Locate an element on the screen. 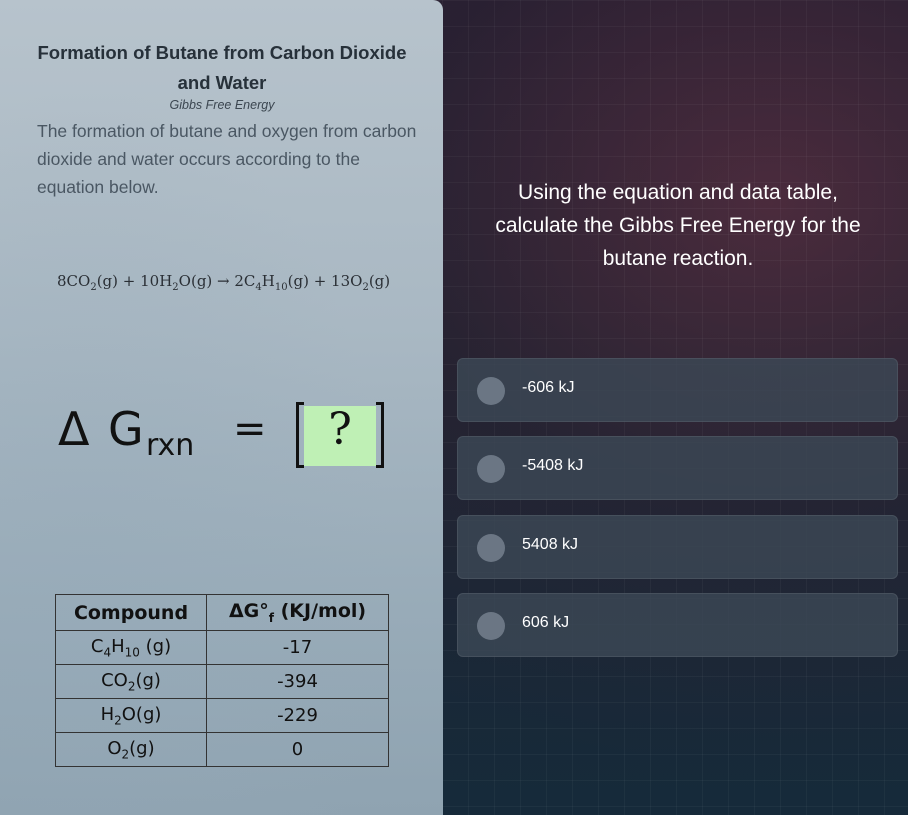  eq-arrow: → is located at coordinates (223, 281).